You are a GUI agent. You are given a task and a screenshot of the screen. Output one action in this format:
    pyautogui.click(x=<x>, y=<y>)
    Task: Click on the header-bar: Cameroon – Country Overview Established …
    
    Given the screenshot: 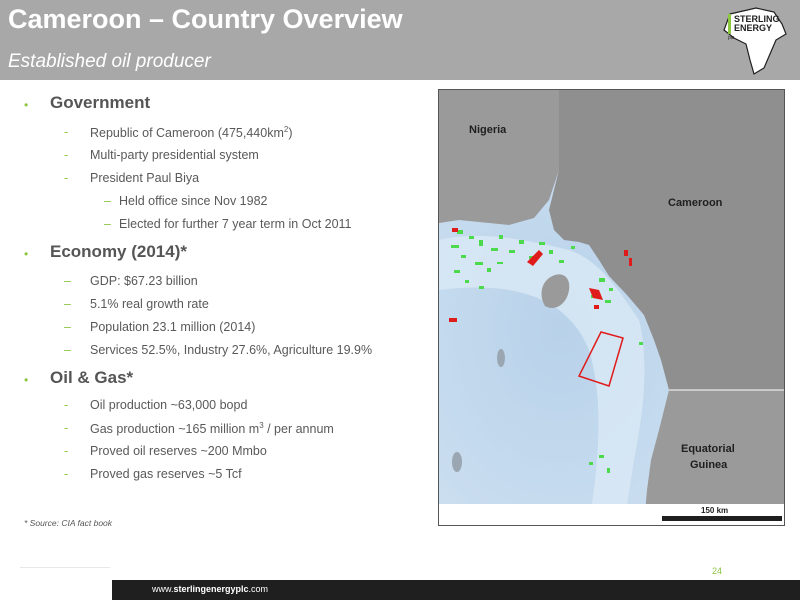 What is the action you would take?
    pyautogui.click(x=400, y=40)
    